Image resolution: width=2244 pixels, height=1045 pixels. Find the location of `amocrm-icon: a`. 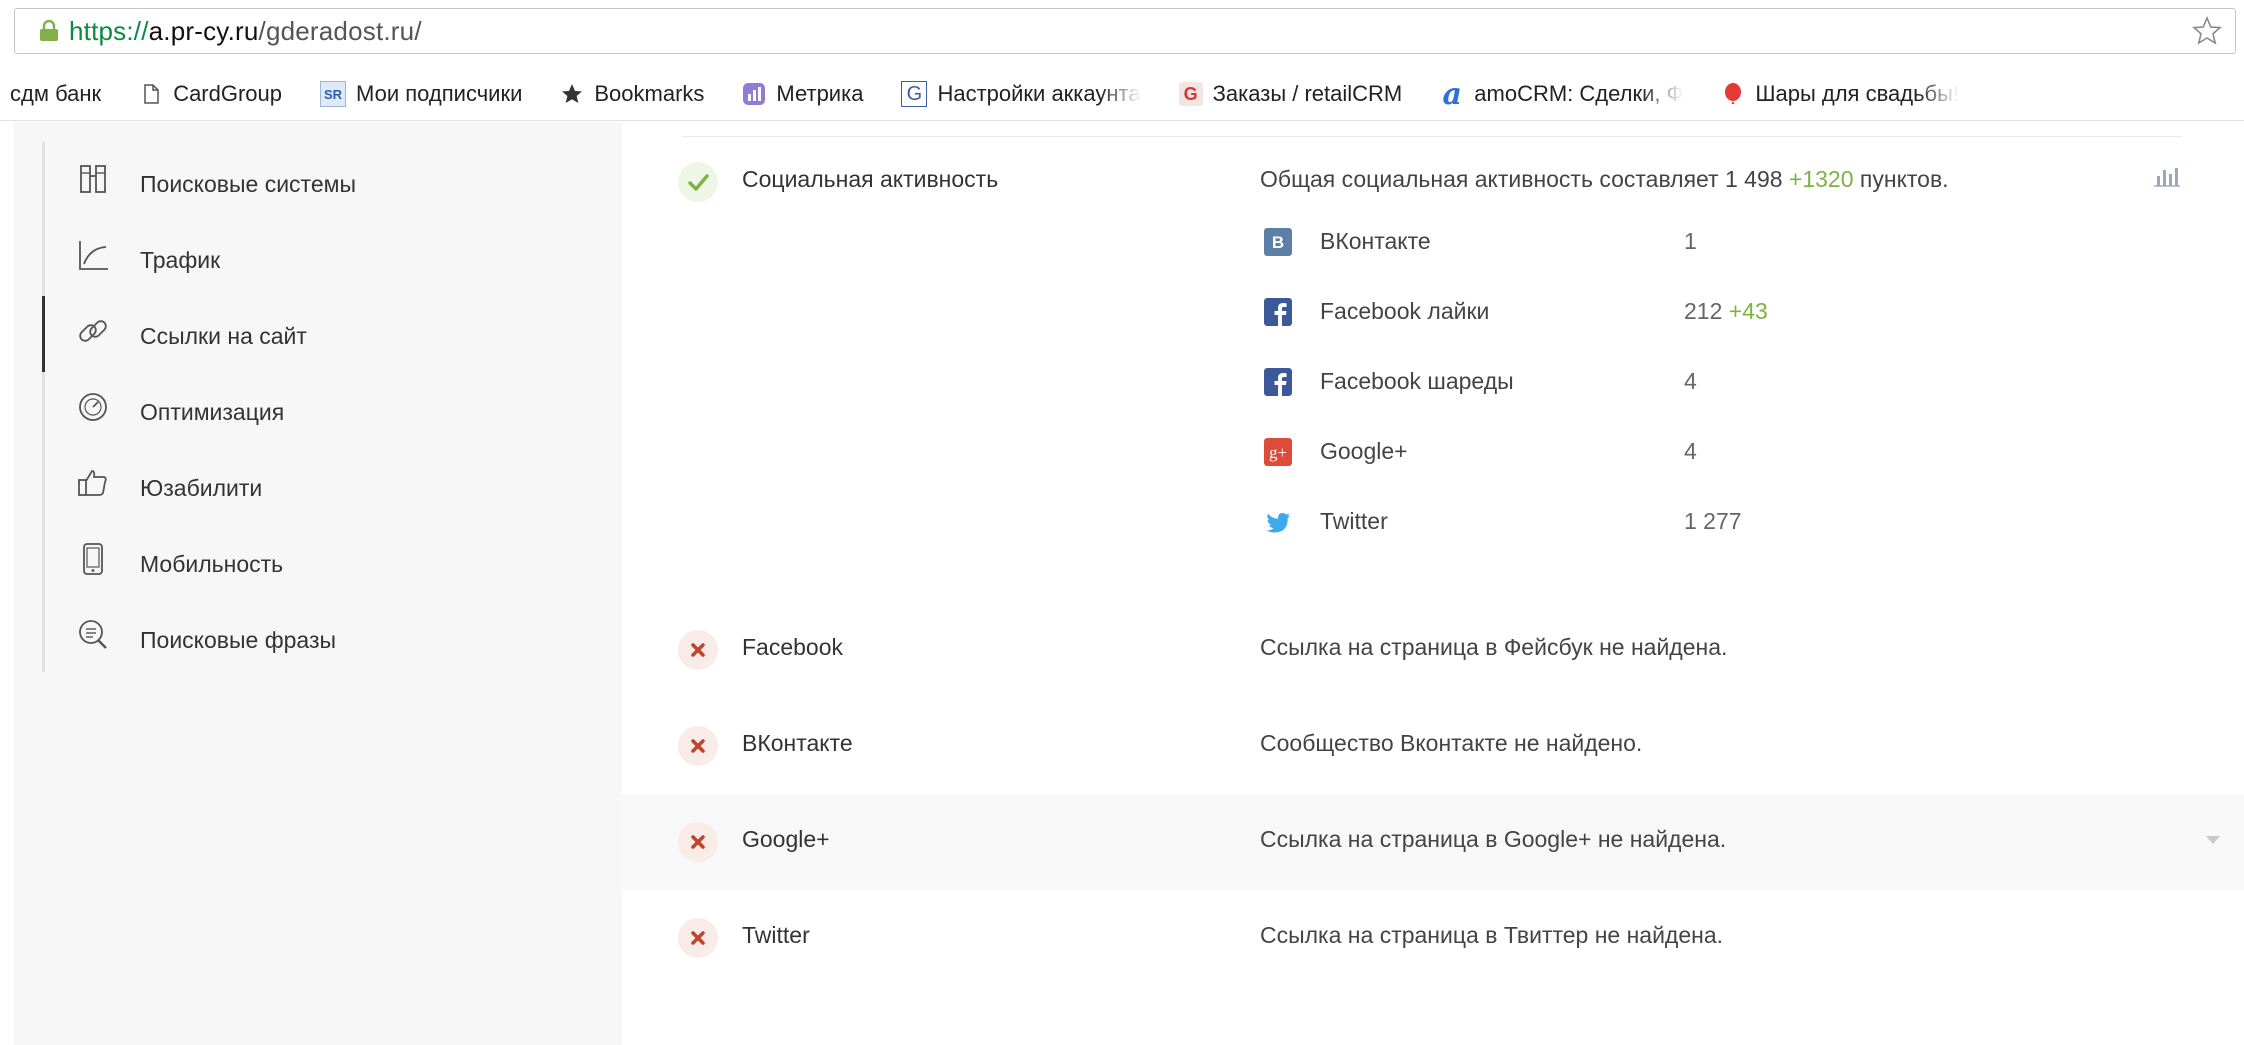

amocrm-icon: a is located at coordinates (1452, 94).